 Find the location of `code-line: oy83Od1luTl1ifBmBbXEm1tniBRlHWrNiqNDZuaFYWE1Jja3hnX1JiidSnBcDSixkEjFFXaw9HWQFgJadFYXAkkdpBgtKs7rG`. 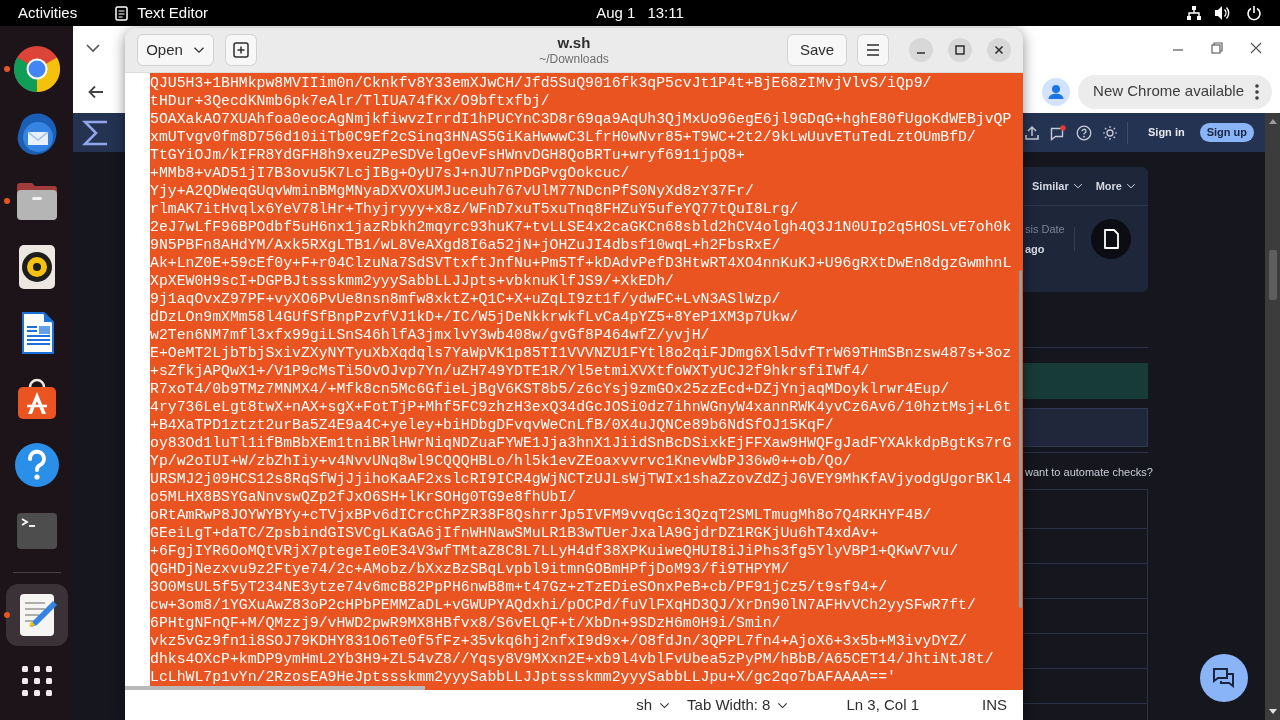

code-line: oy83Od1luTl1ifBmBbXEm1tniBRlHWrNiqNDZuaFYWE1Jja3hnX1JiidSnBcDSixkEjFFXaw9HWQFgJadFYXAkkdpBgtKs7rG is located at coordinates (581, 443).